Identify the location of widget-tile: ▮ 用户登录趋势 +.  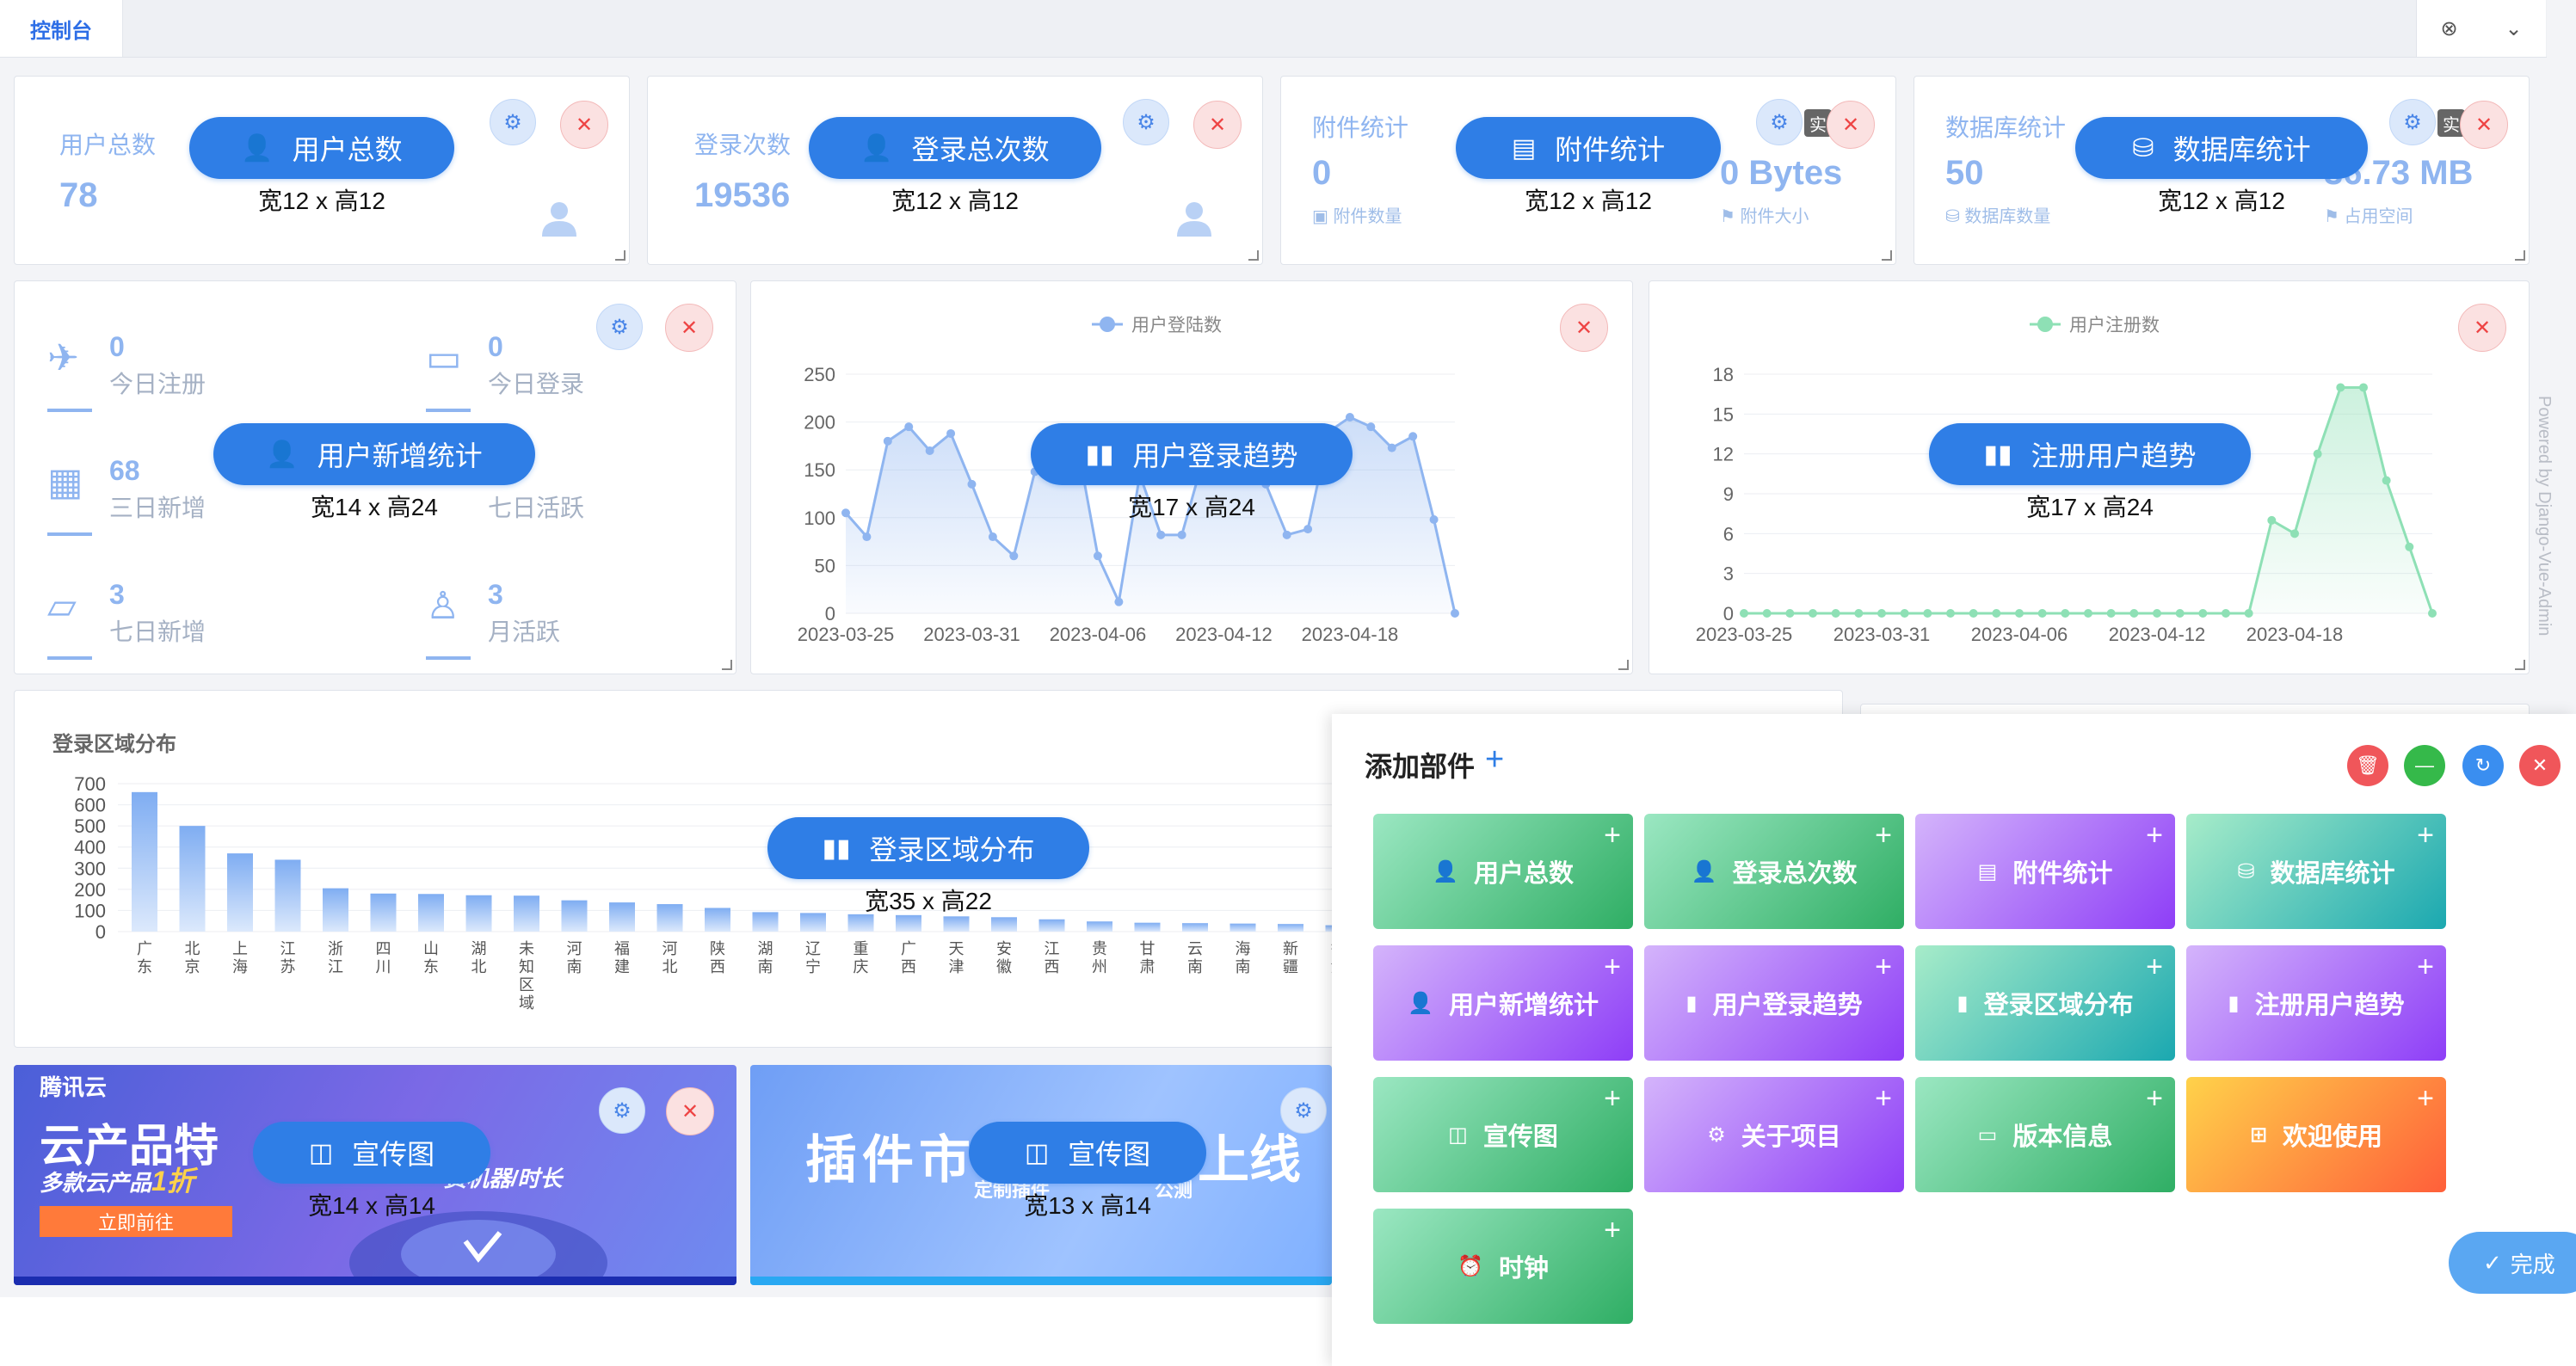
(1774, 1003).